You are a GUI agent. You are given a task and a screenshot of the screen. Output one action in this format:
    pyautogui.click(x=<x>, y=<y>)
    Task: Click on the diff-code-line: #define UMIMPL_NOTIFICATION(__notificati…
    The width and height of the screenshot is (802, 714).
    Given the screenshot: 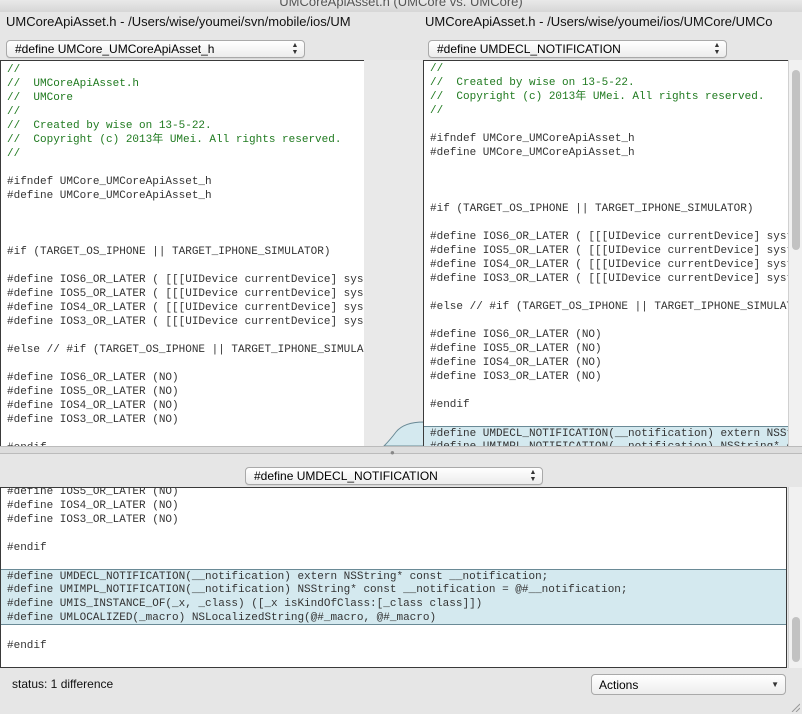 What is the action you would take?
    pyautogui.click(x=393, y=590)
    